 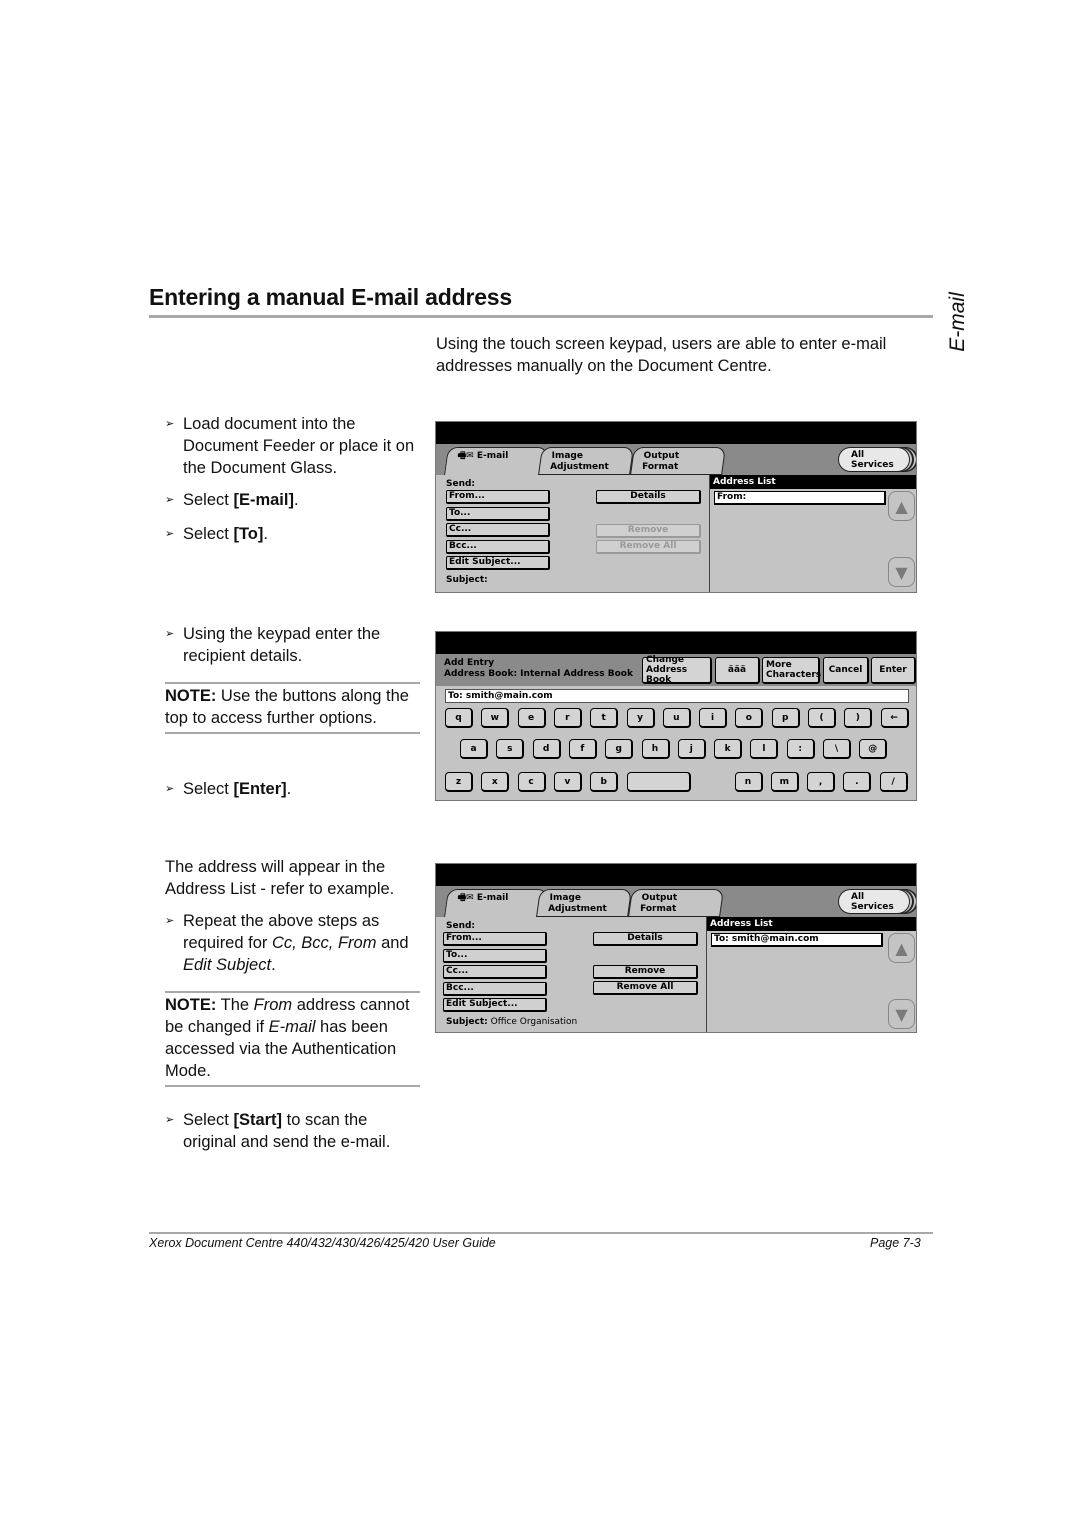 What do you see at coordinates (749, 718) in the screenshot?
I see `key-o: o` at bounding box center [749, 718].